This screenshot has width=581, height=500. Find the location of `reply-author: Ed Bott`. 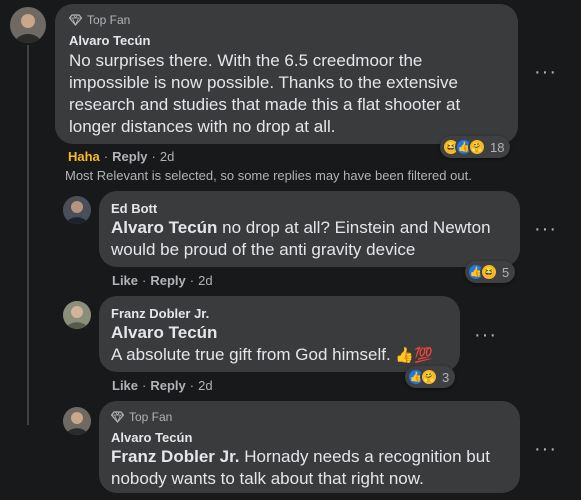

reply-author: Ed Bott is located at coordinates (134, 208).